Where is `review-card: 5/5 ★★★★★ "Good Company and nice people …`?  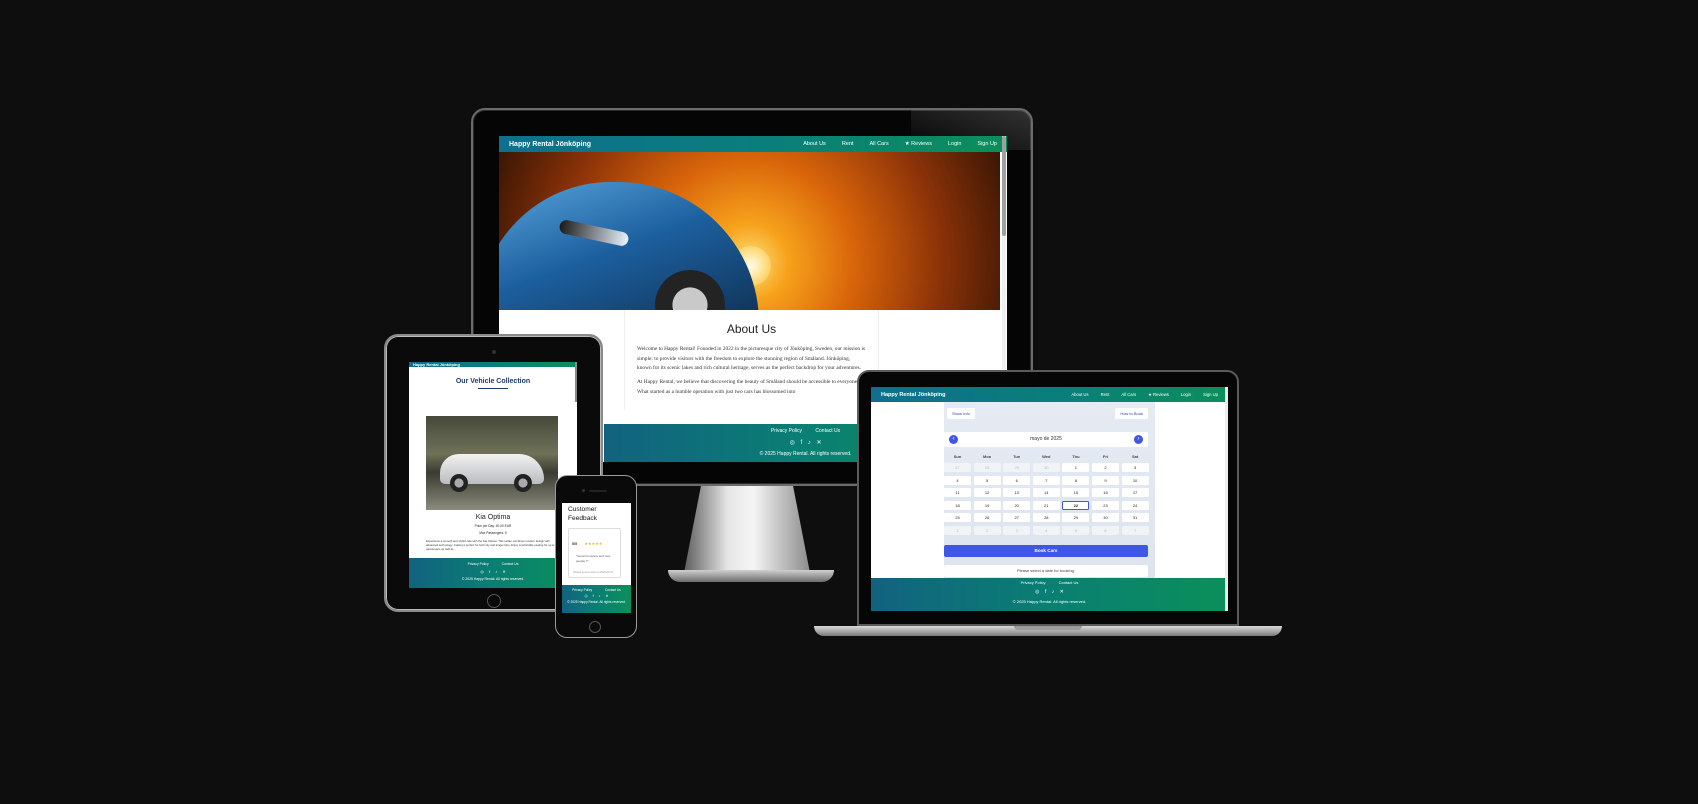
review-card: 5/5 ★★★★★ "Good Company and nice people … is located at coordinates (594, 553).